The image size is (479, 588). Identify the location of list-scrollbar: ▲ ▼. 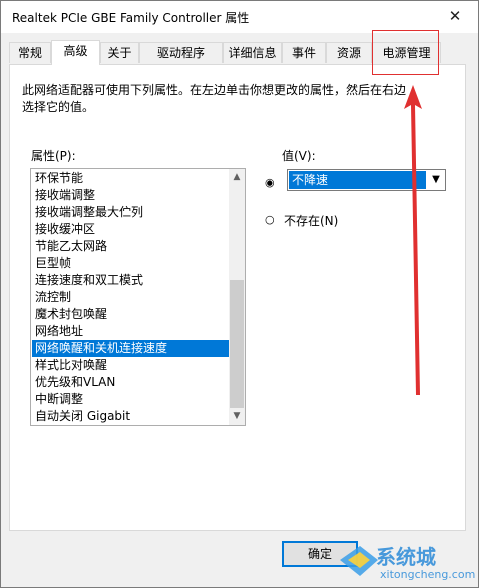
(237, 297).